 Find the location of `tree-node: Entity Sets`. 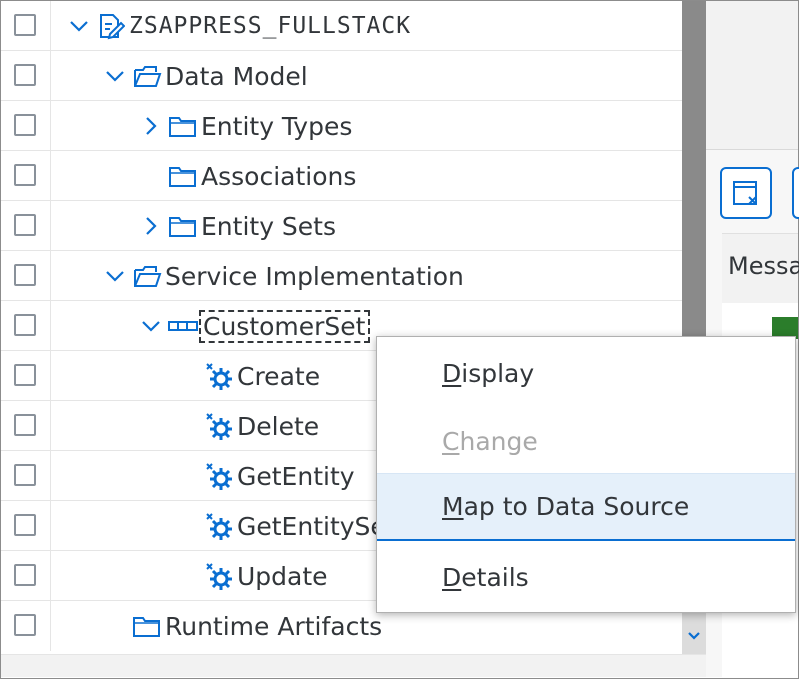

tree-node: Entity Sets is located at coordinates (236, 226).